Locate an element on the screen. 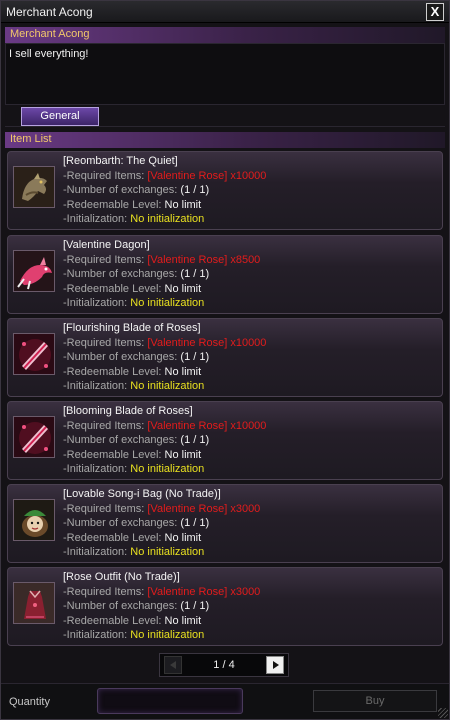 This screenshot has width=450, height=720. item-name: [Blooming Blade of Roses] is located at coordinates (128, 411).